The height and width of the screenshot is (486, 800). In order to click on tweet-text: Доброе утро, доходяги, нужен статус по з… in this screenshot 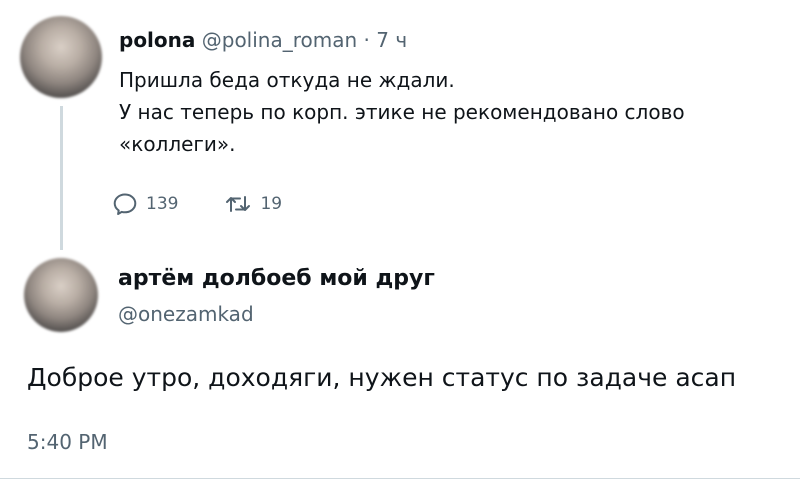, I will do `click(382, 377)`.